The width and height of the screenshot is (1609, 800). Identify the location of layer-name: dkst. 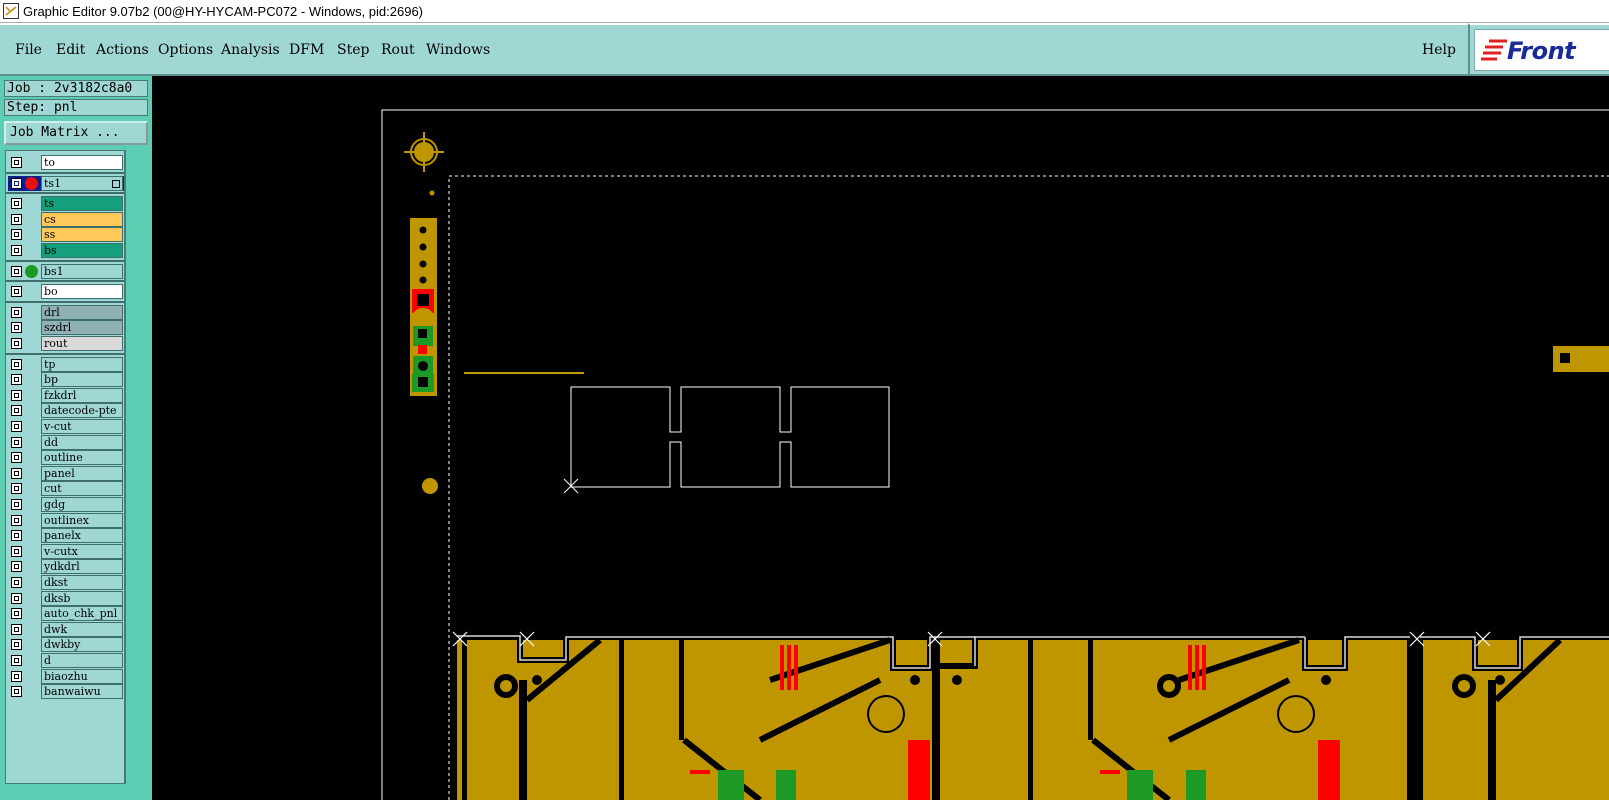
(82, 582).